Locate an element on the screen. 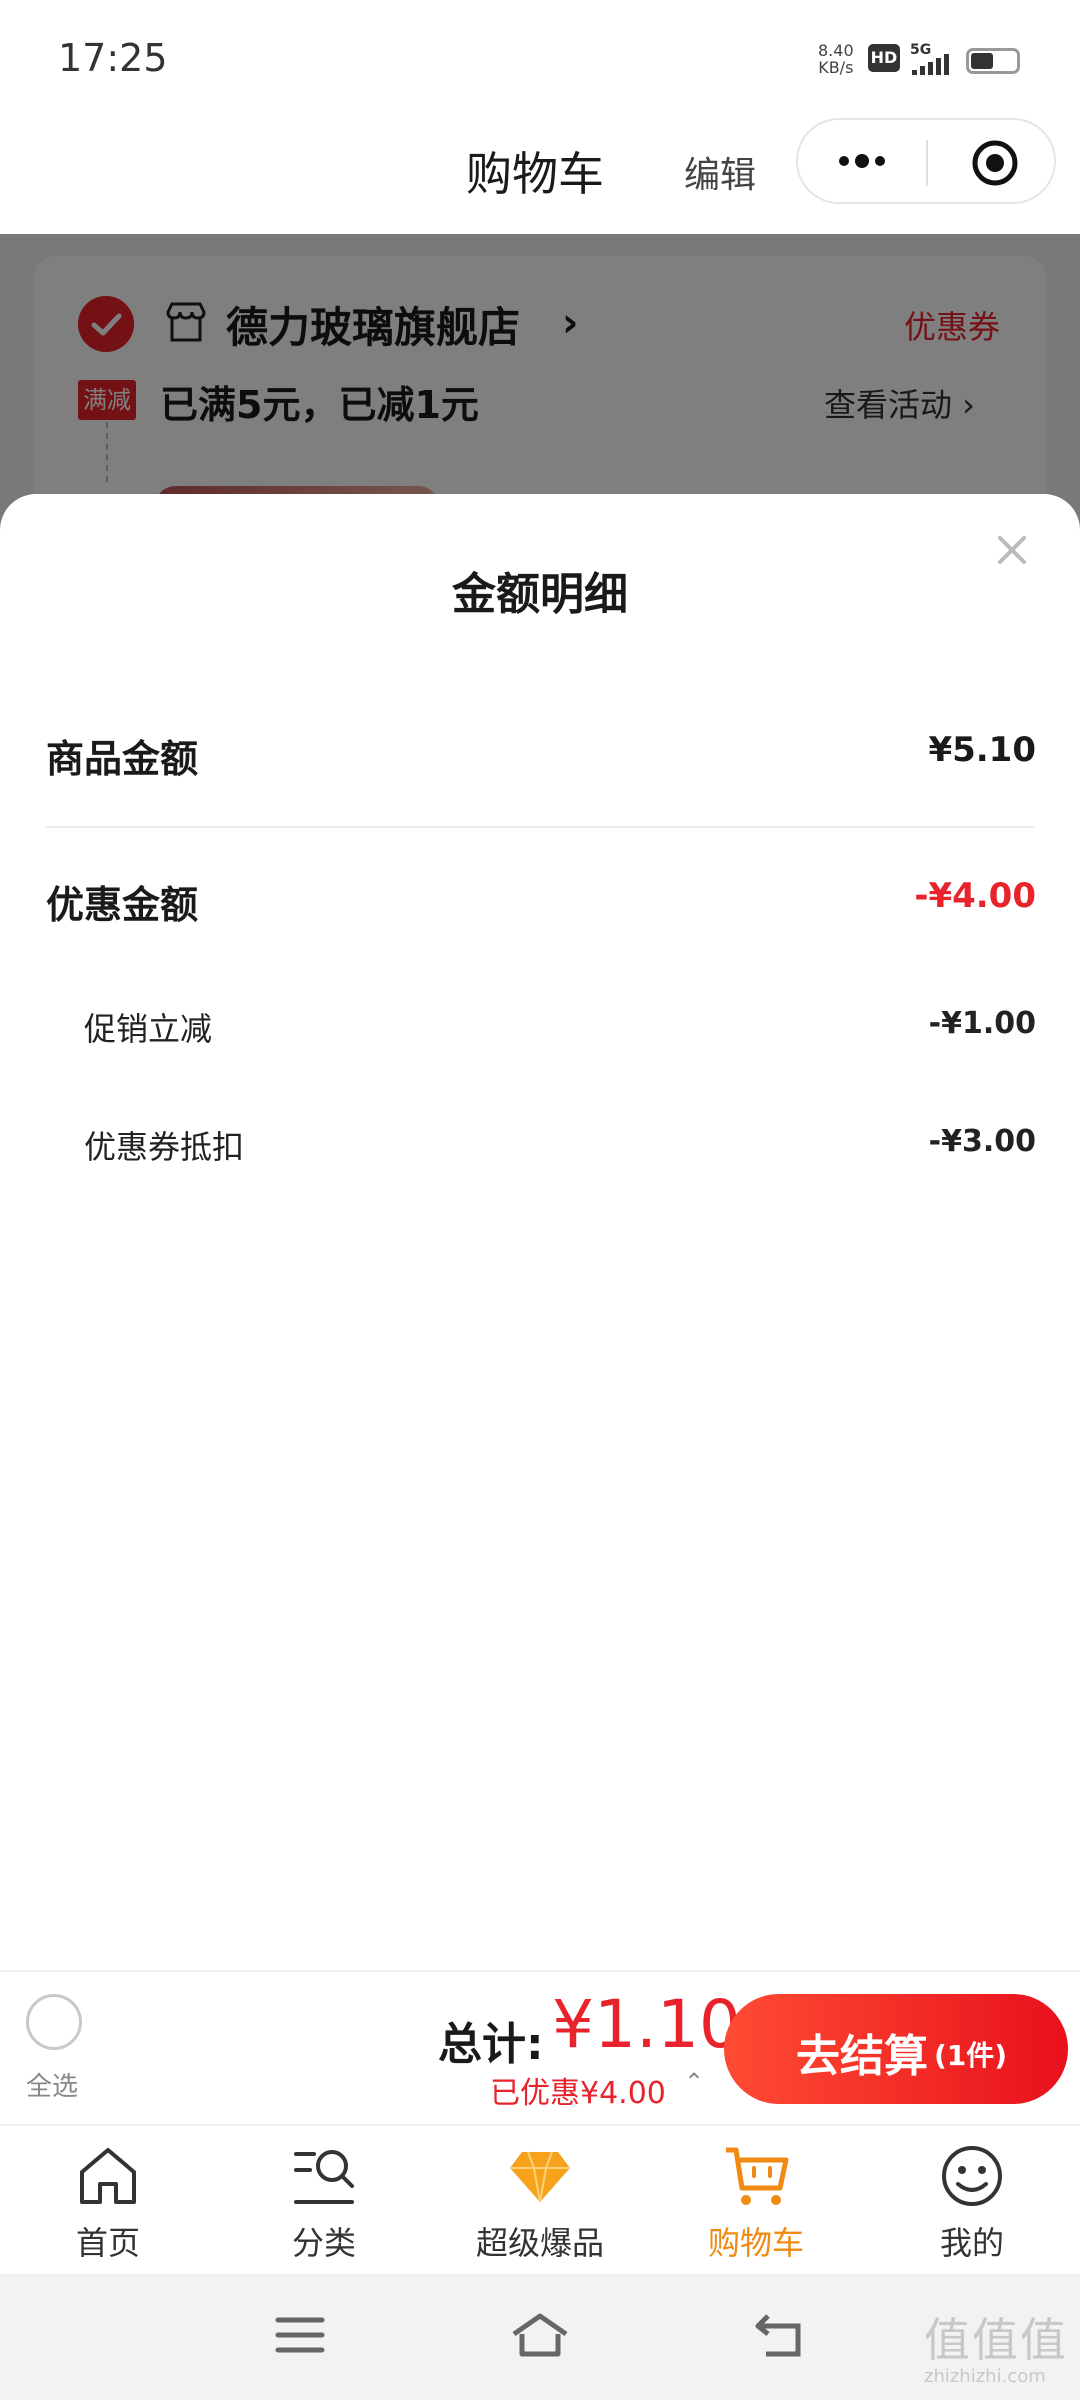  tab-home-label: 首页 is located at coordinates (107, 2243).